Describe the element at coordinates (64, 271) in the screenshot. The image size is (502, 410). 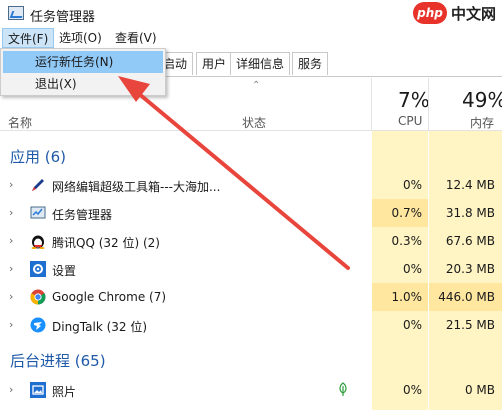
I see `process-name: 设置` at that location.